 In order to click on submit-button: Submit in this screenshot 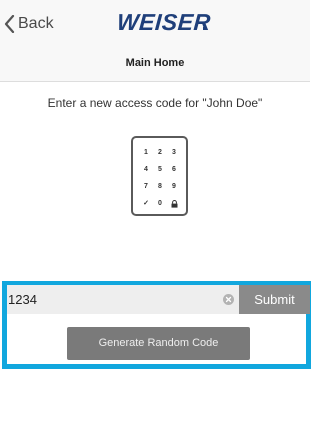, I will do `click(274, 299)`.